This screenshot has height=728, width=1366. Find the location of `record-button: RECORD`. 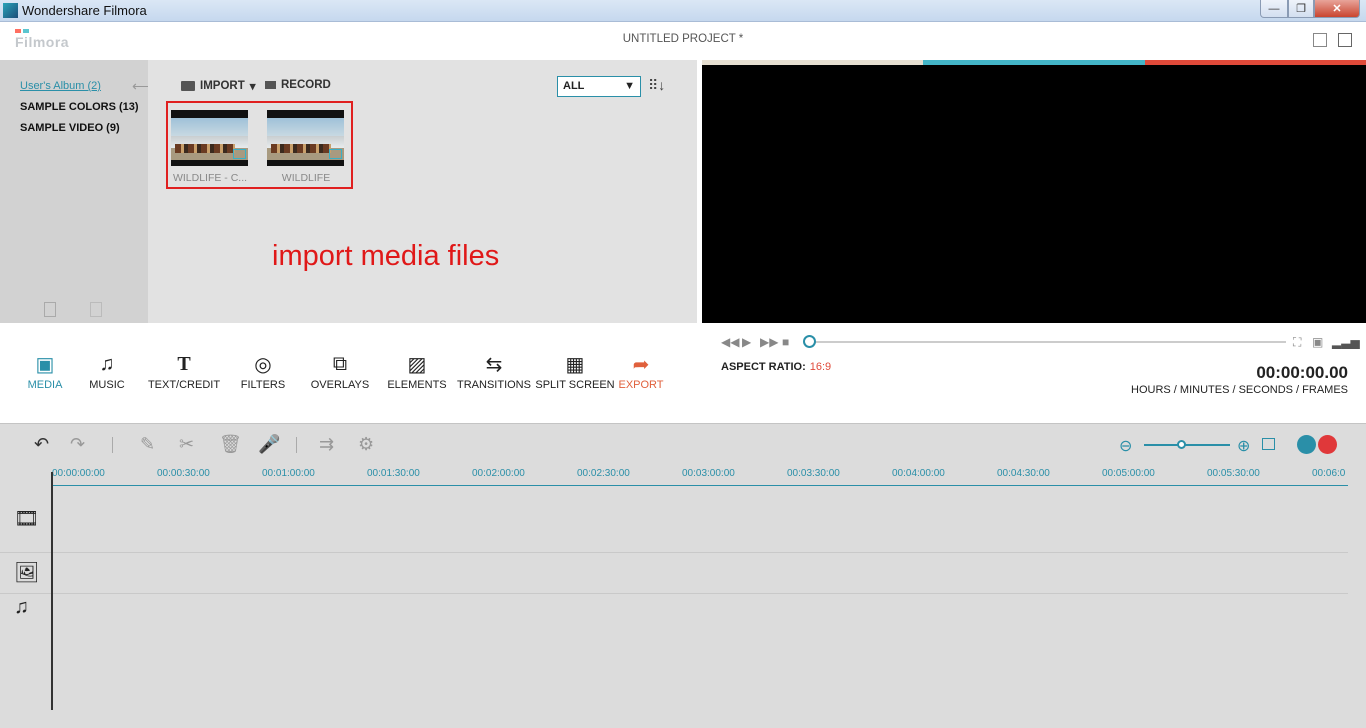

record-button: RECORD is located at coordinates (298, 85).